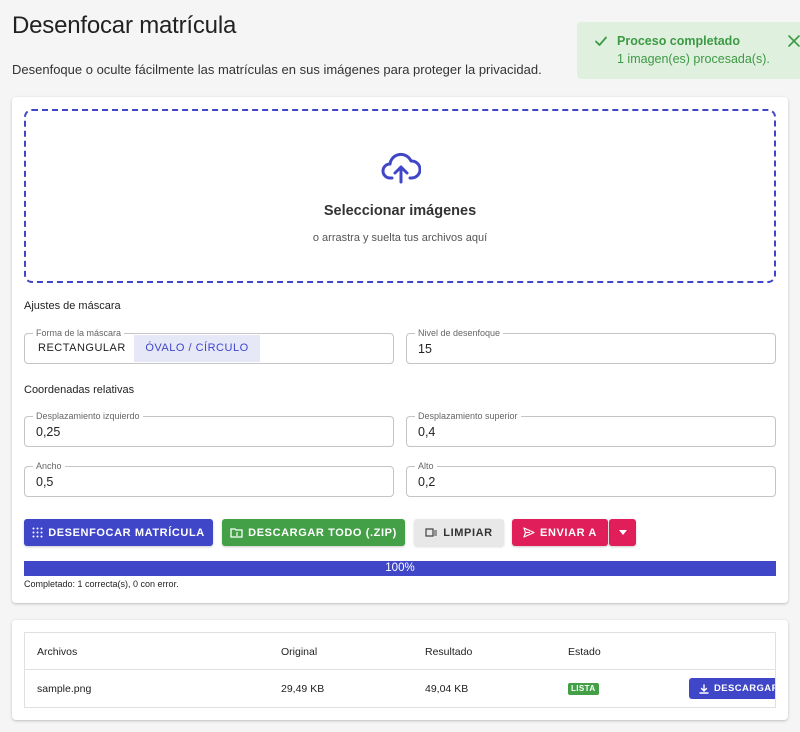 This screenshot has width=800, height=732. What do you see at coordinates (591, 345) in the screenshot?
I see `blur-level-field: Nivel de desenfoque 15` at bounding box center [591, 345].